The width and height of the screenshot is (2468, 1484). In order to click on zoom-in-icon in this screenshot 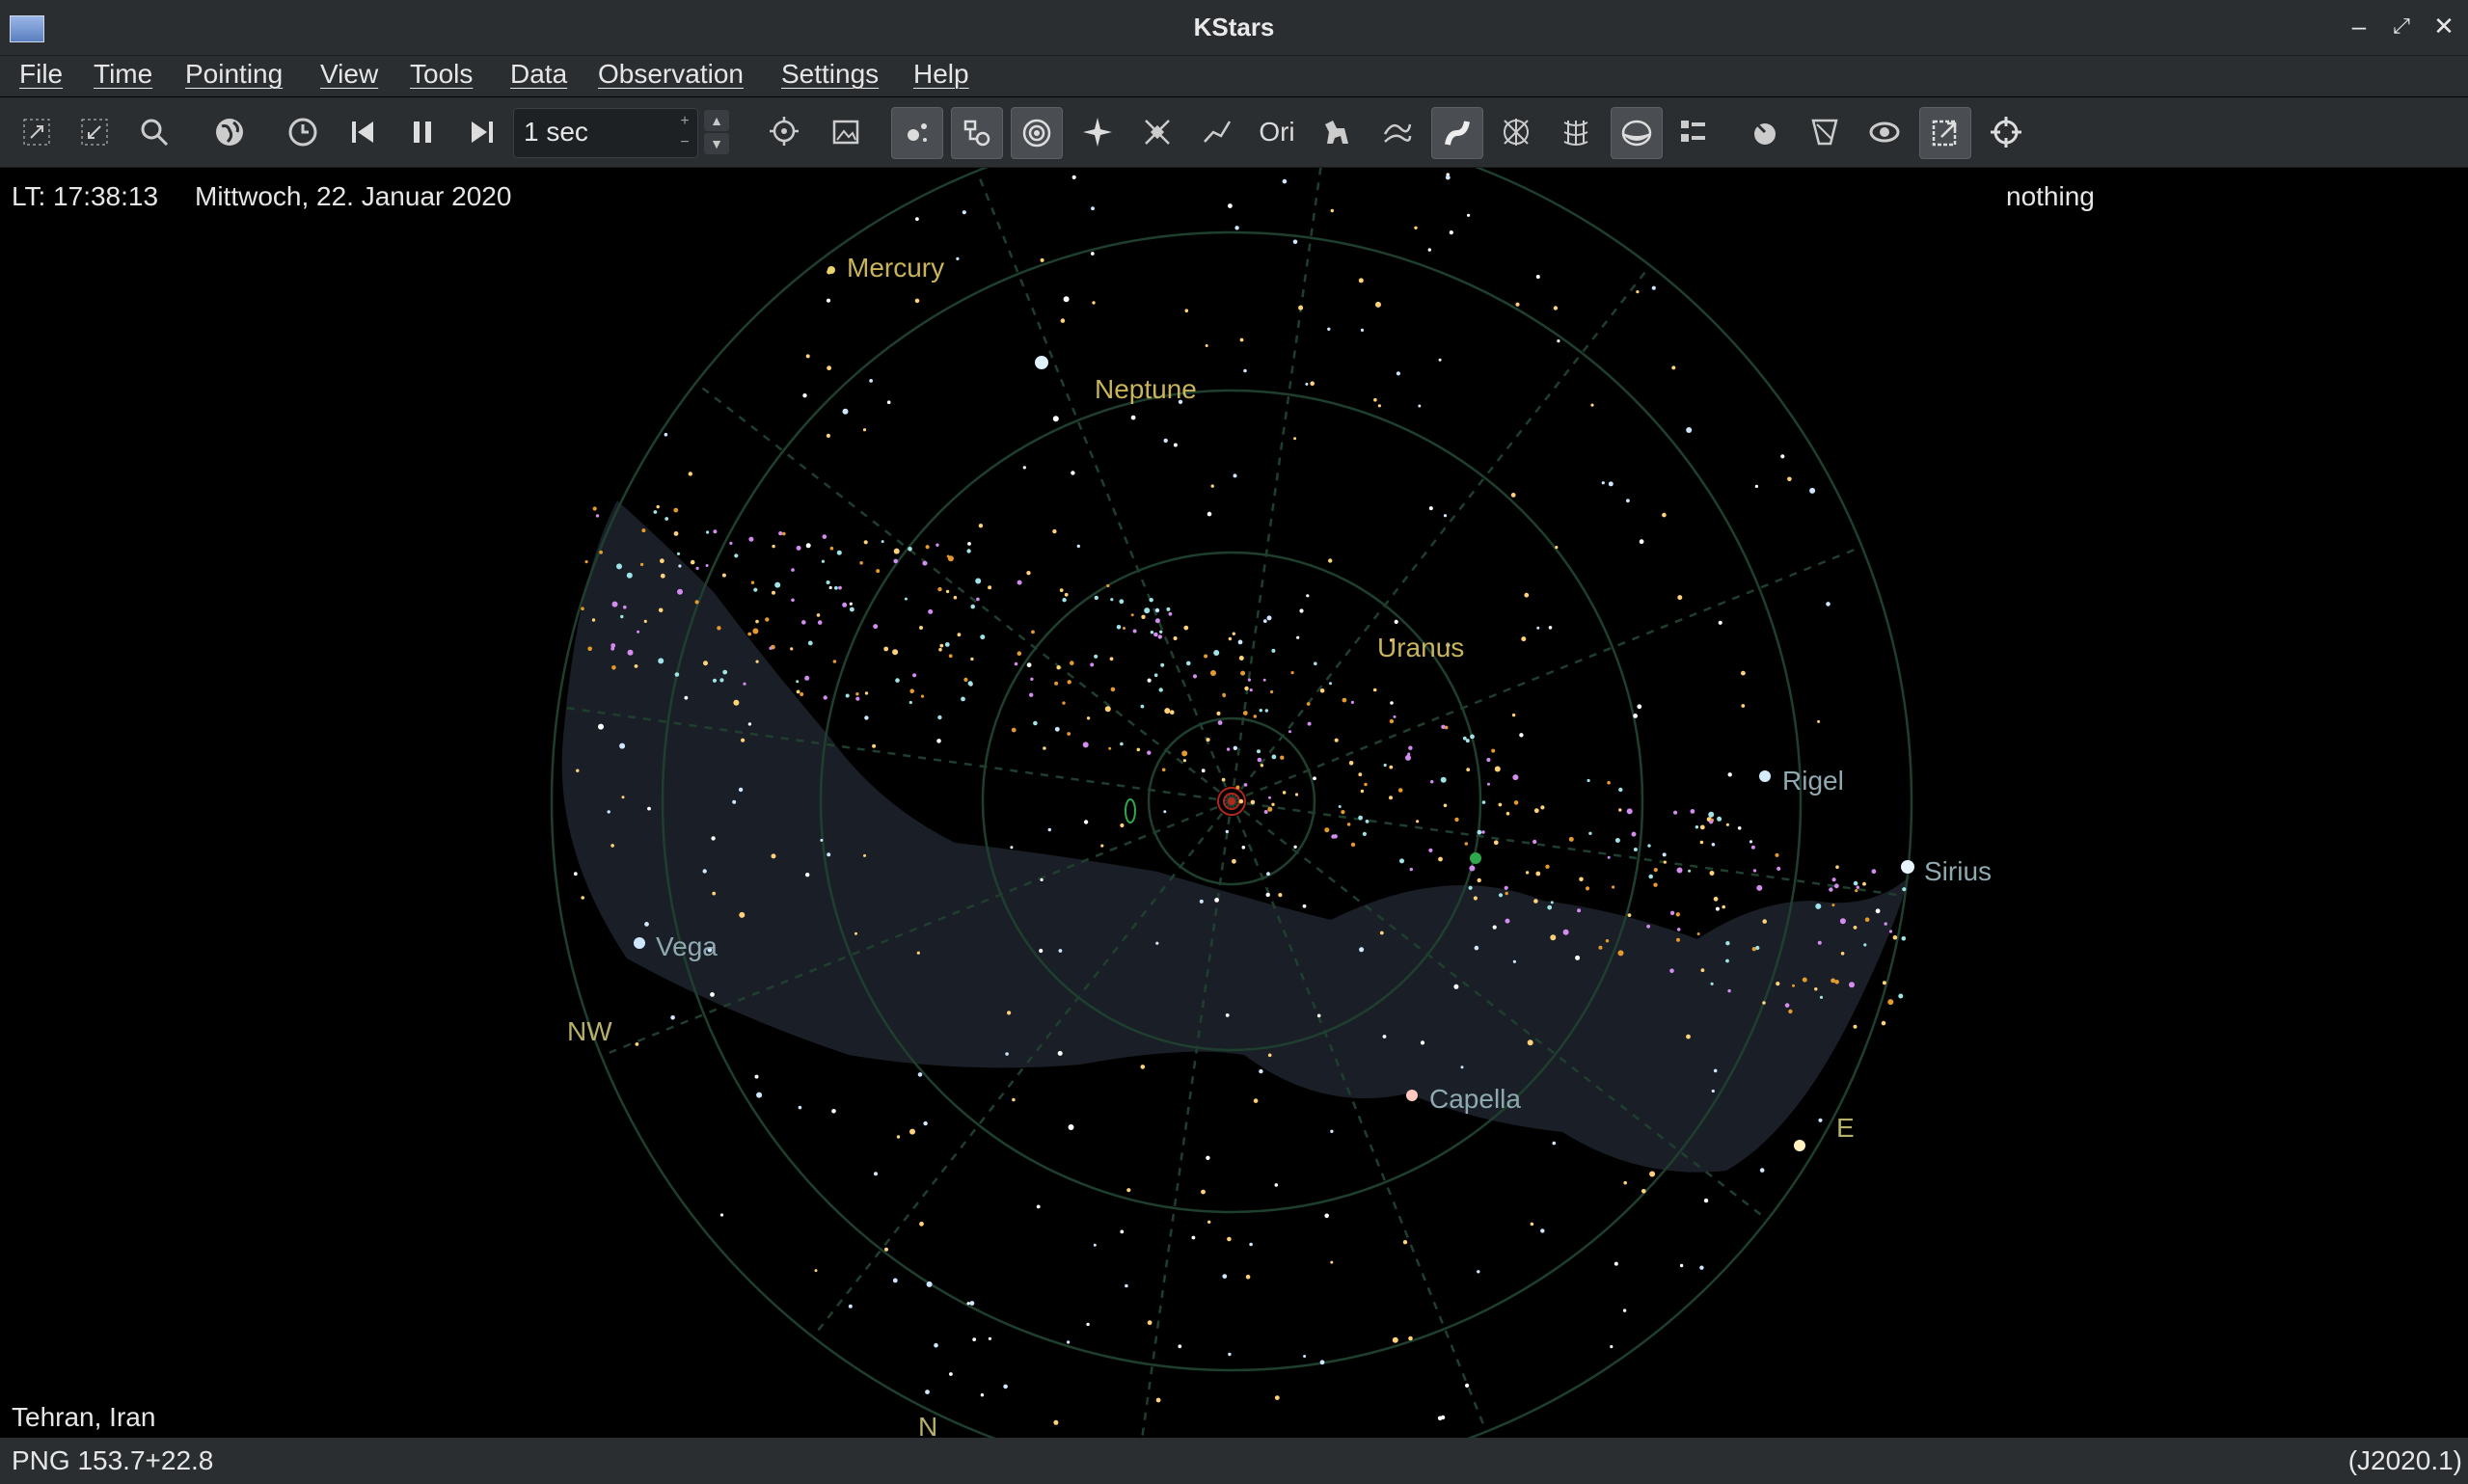, I will do `click(37, 132)`.